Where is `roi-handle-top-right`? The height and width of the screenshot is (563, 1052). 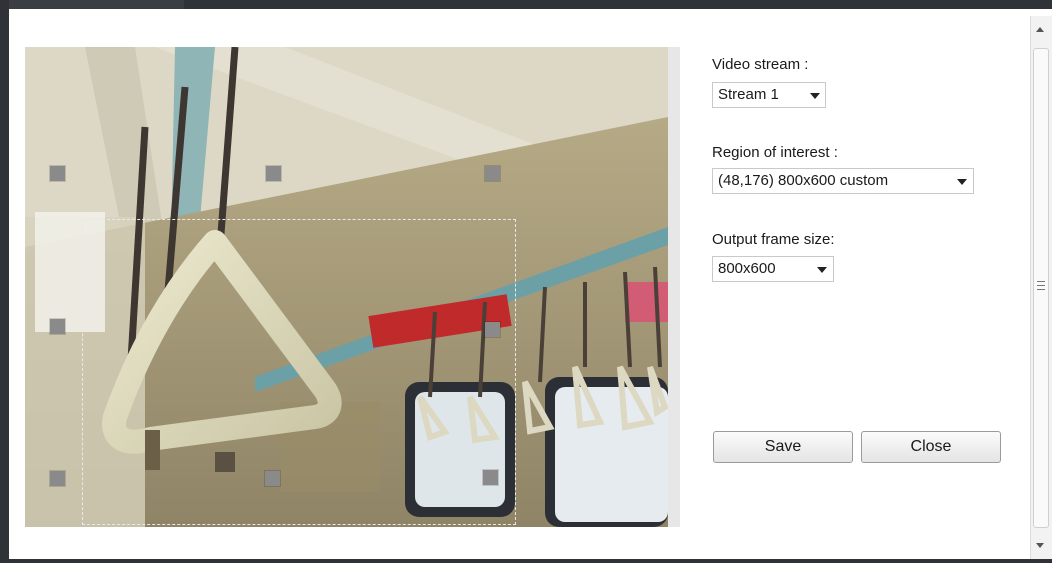 roi-handle-top-right is located at coordinates (492, 173).